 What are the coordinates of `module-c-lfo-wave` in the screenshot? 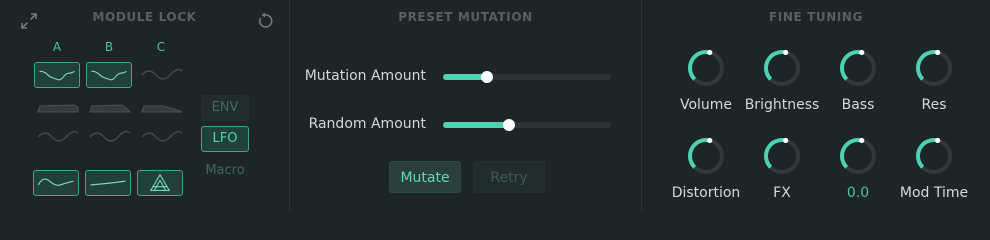 It's located at (161, 137).